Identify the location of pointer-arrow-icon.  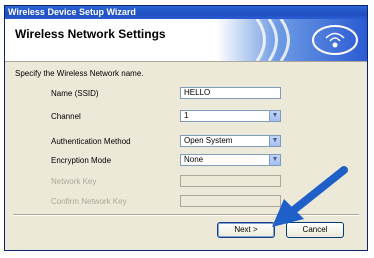
(310, 196).